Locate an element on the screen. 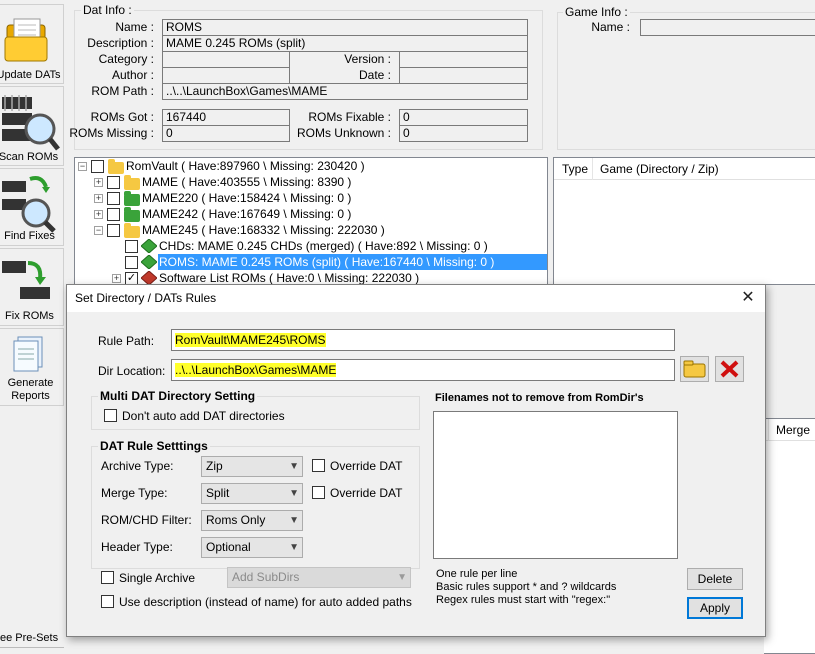 The height and width of the screenshot is (654, 815). mame-checkbox is located at coordinates (113, 182).